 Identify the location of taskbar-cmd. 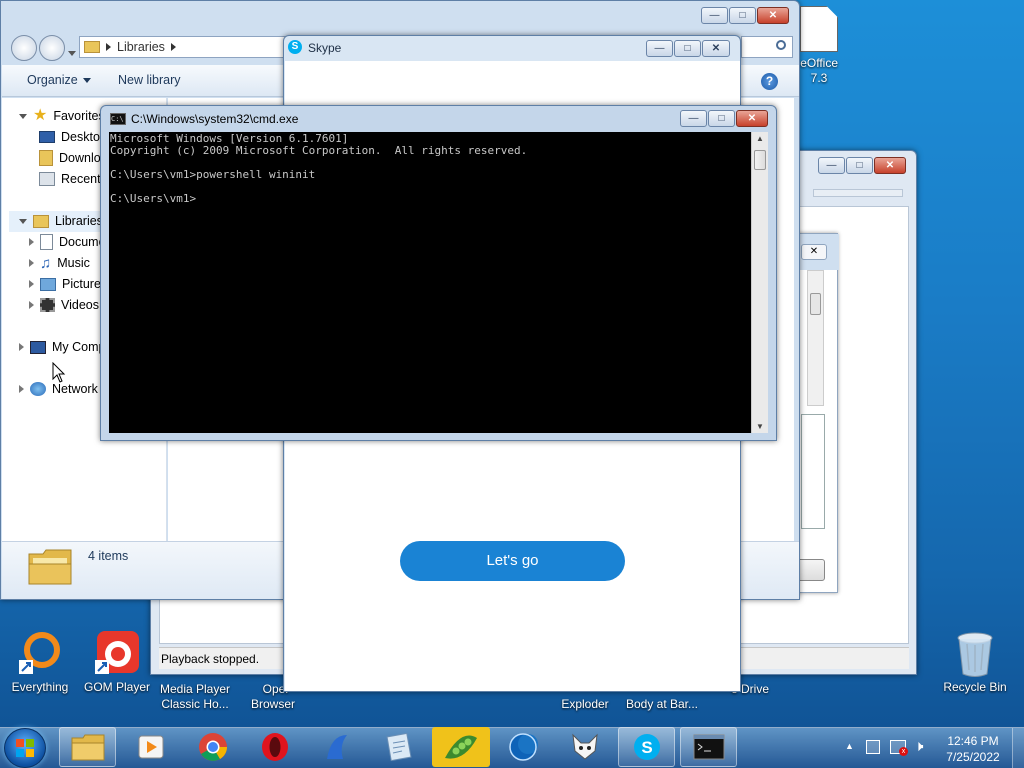
(708, 747).